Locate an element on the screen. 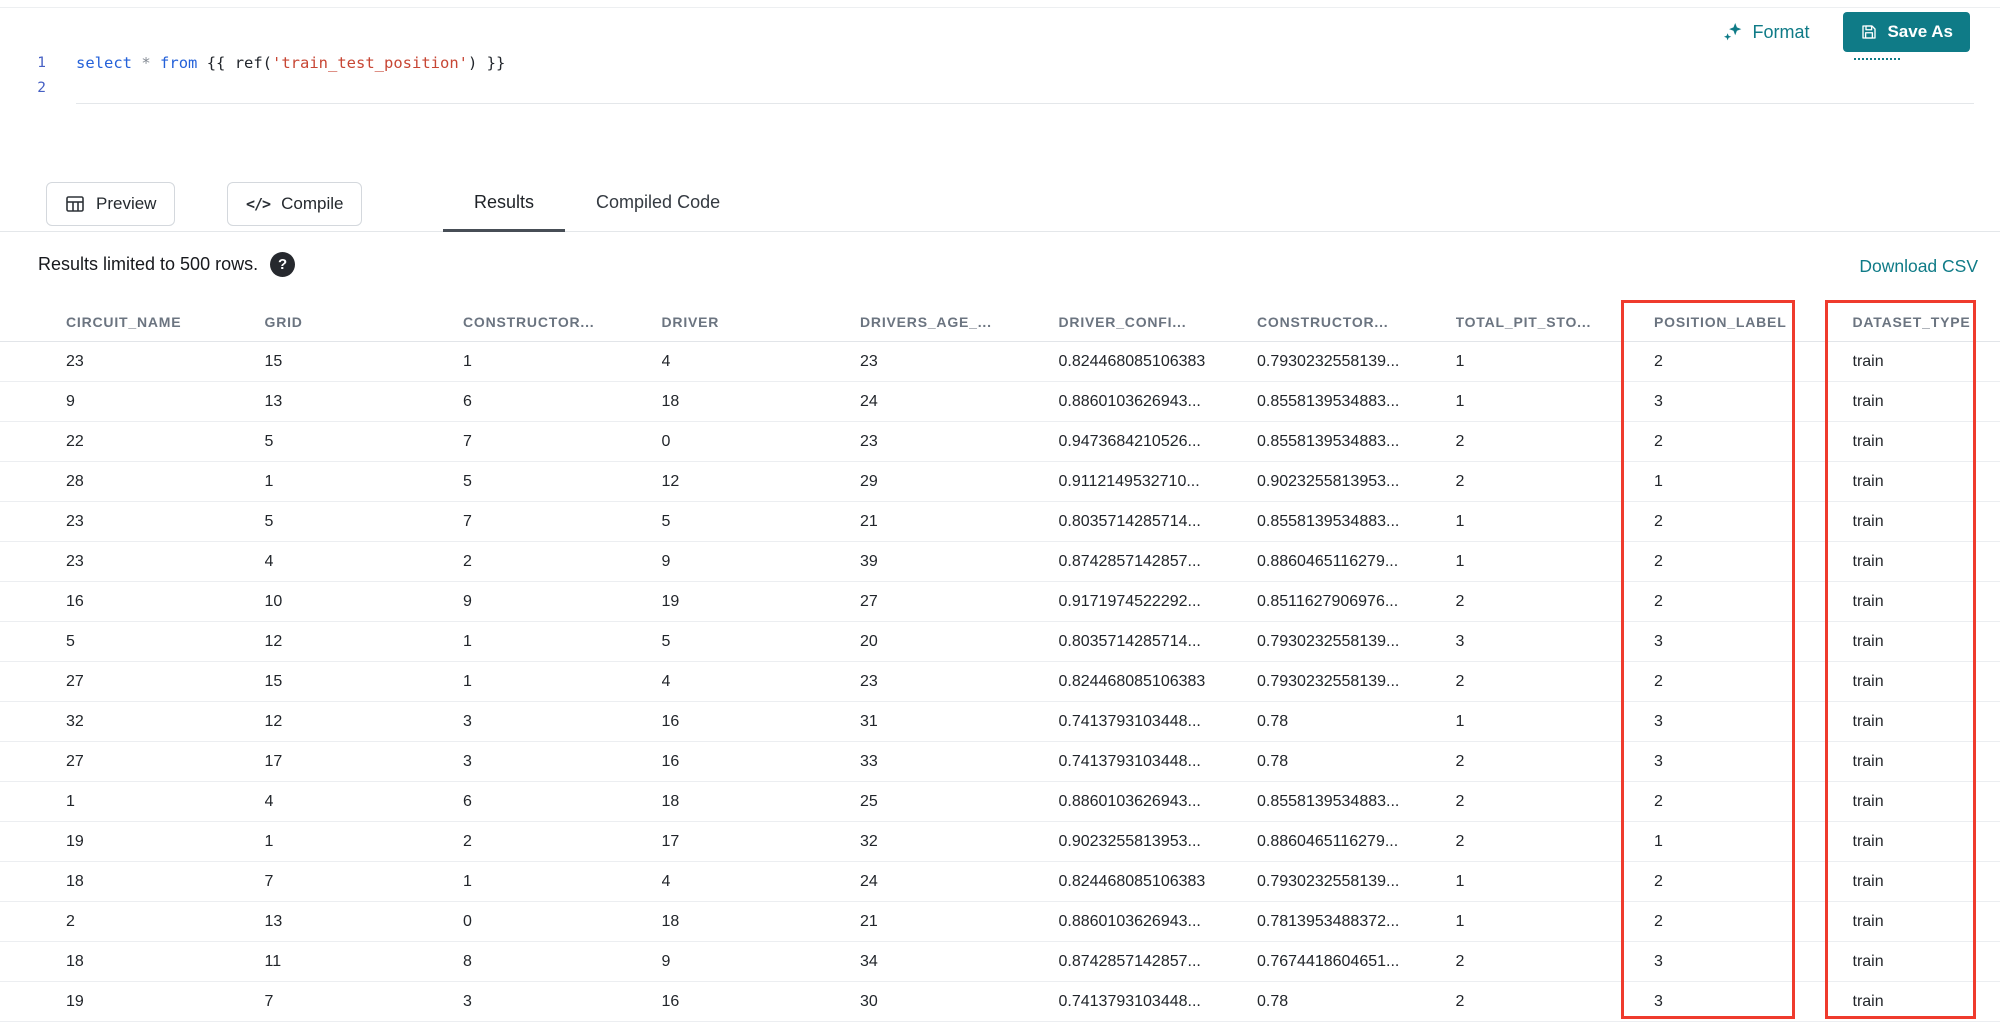 The width and height of the screenshot is (2000, 1022). tab-results: Results is located at coordinates (504, 204).